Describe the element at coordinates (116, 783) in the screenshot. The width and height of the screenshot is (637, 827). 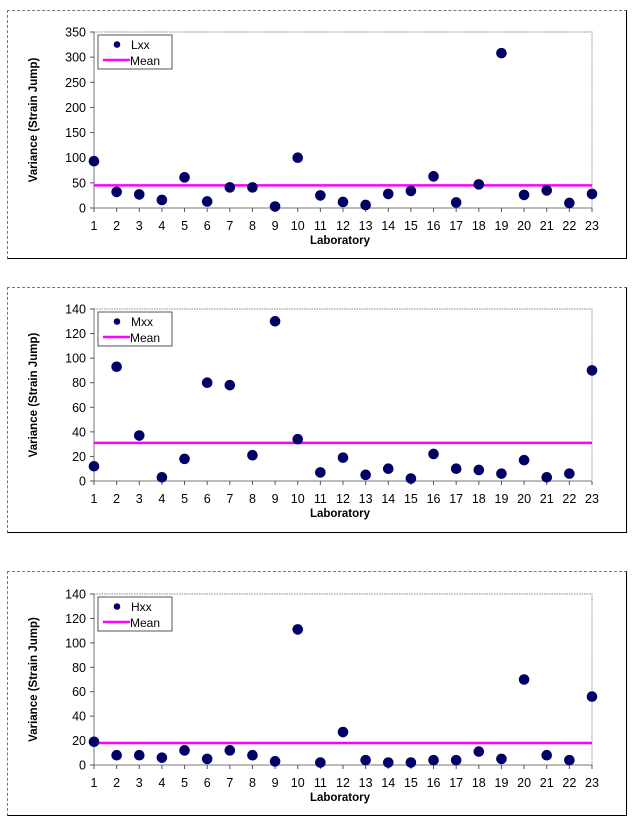
I see `x-tick-label: 2` at that location.